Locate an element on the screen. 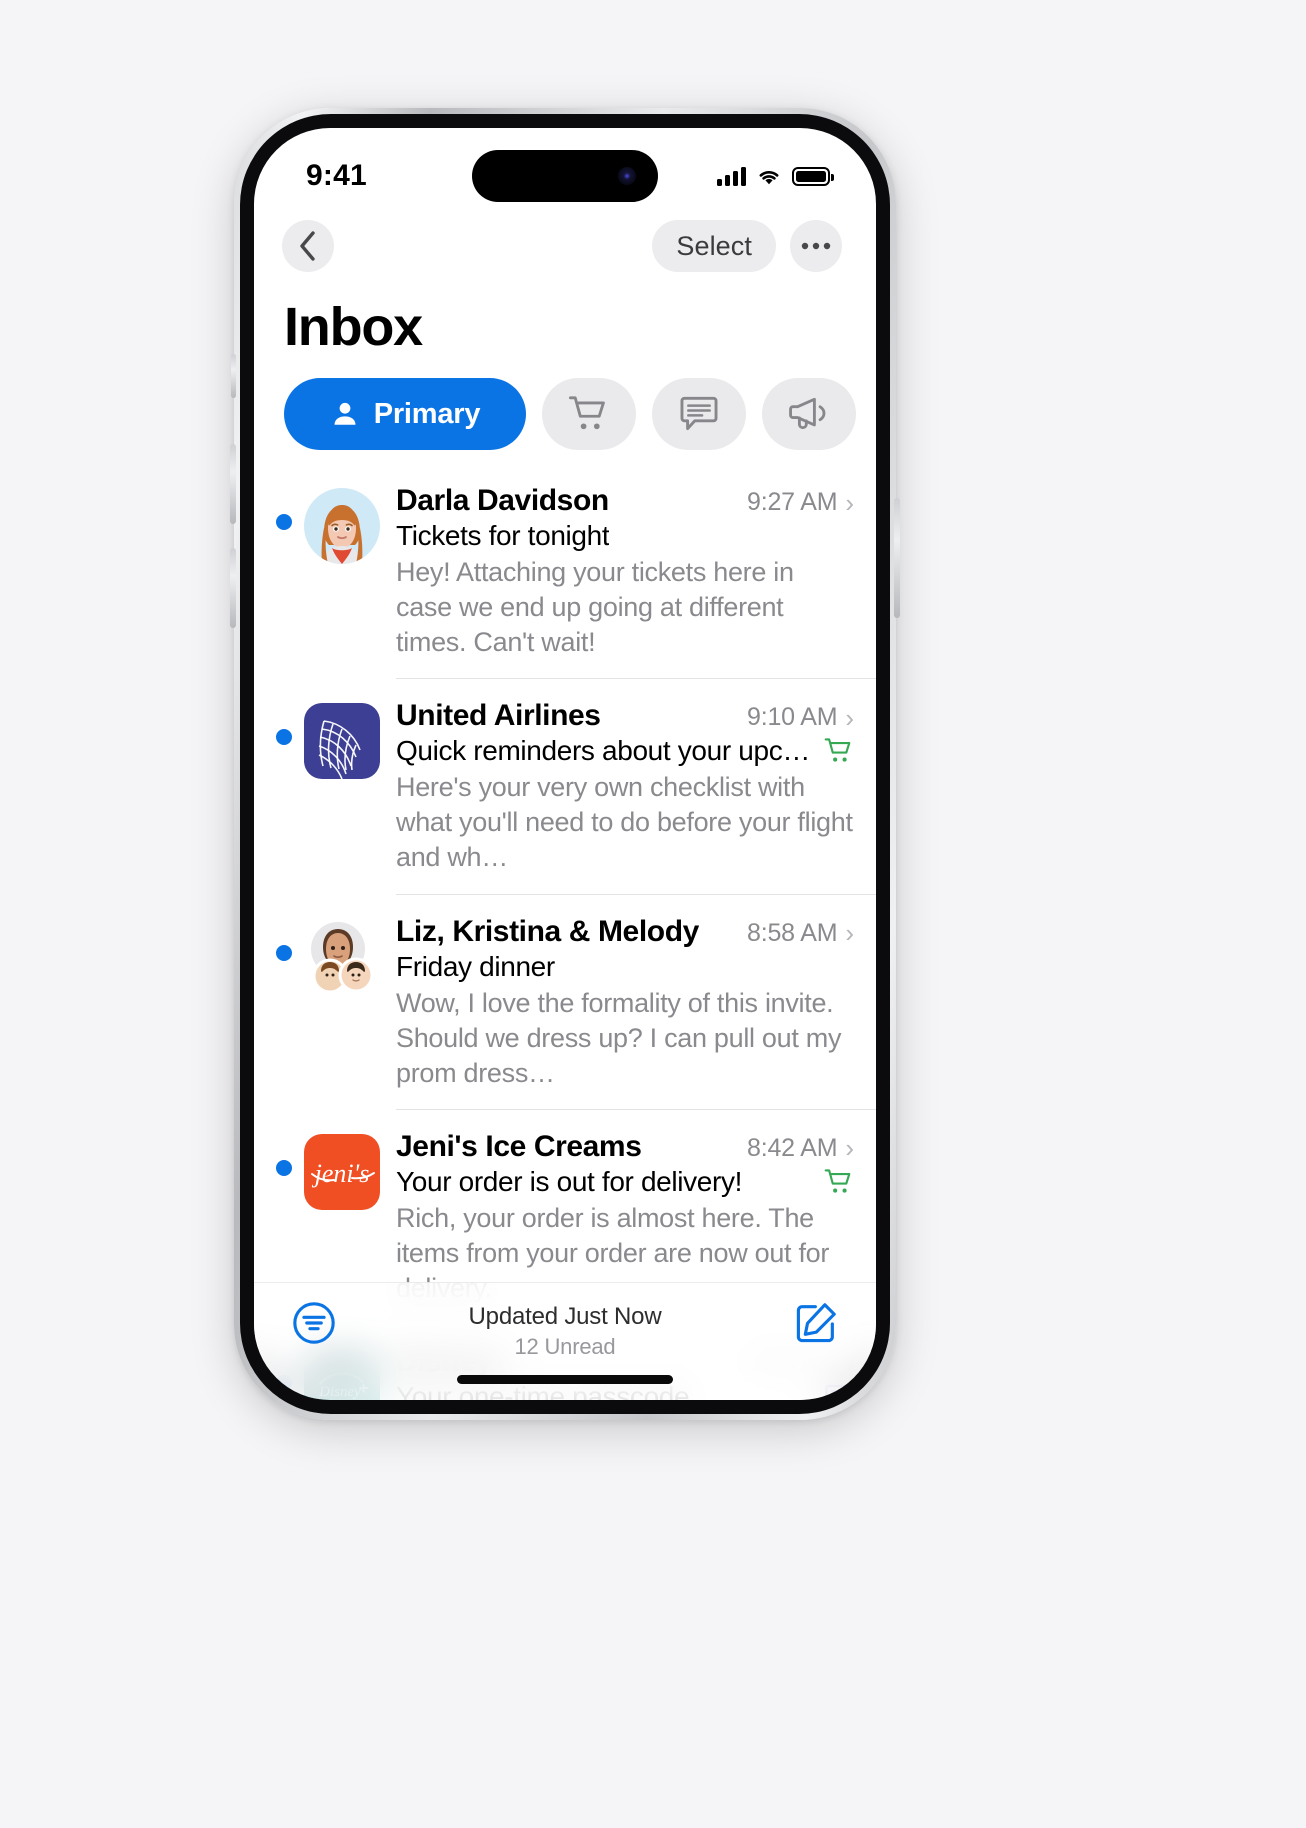  navigation-bar: Select is located at coordinates (565, 241).